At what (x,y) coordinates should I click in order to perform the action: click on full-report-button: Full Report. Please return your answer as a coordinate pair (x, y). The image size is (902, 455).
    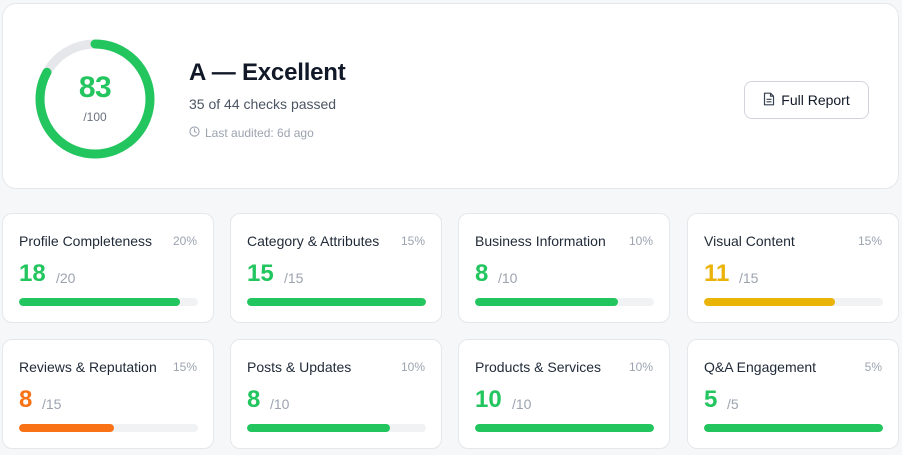
    Looking at the image, I should click on (806, 100).